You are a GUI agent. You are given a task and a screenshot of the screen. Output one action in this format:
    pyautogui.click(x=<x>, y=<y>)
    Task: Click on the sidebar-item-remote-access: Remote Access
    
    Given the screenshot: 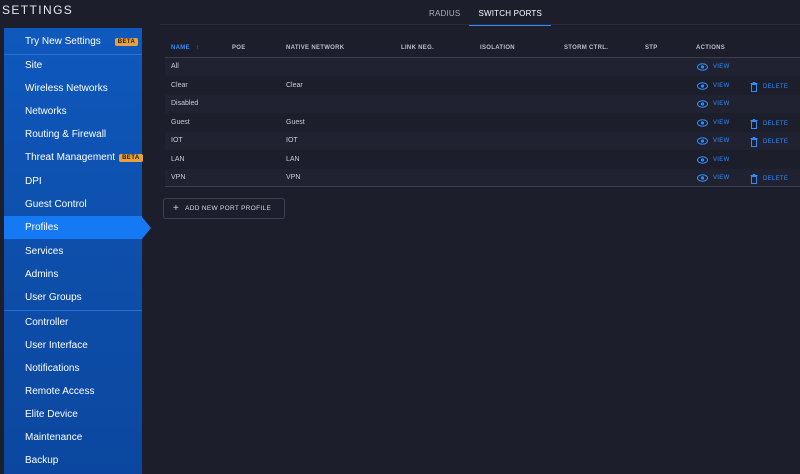 What is the action you would take?
    pyautogui.click(x=73, y=391)
    